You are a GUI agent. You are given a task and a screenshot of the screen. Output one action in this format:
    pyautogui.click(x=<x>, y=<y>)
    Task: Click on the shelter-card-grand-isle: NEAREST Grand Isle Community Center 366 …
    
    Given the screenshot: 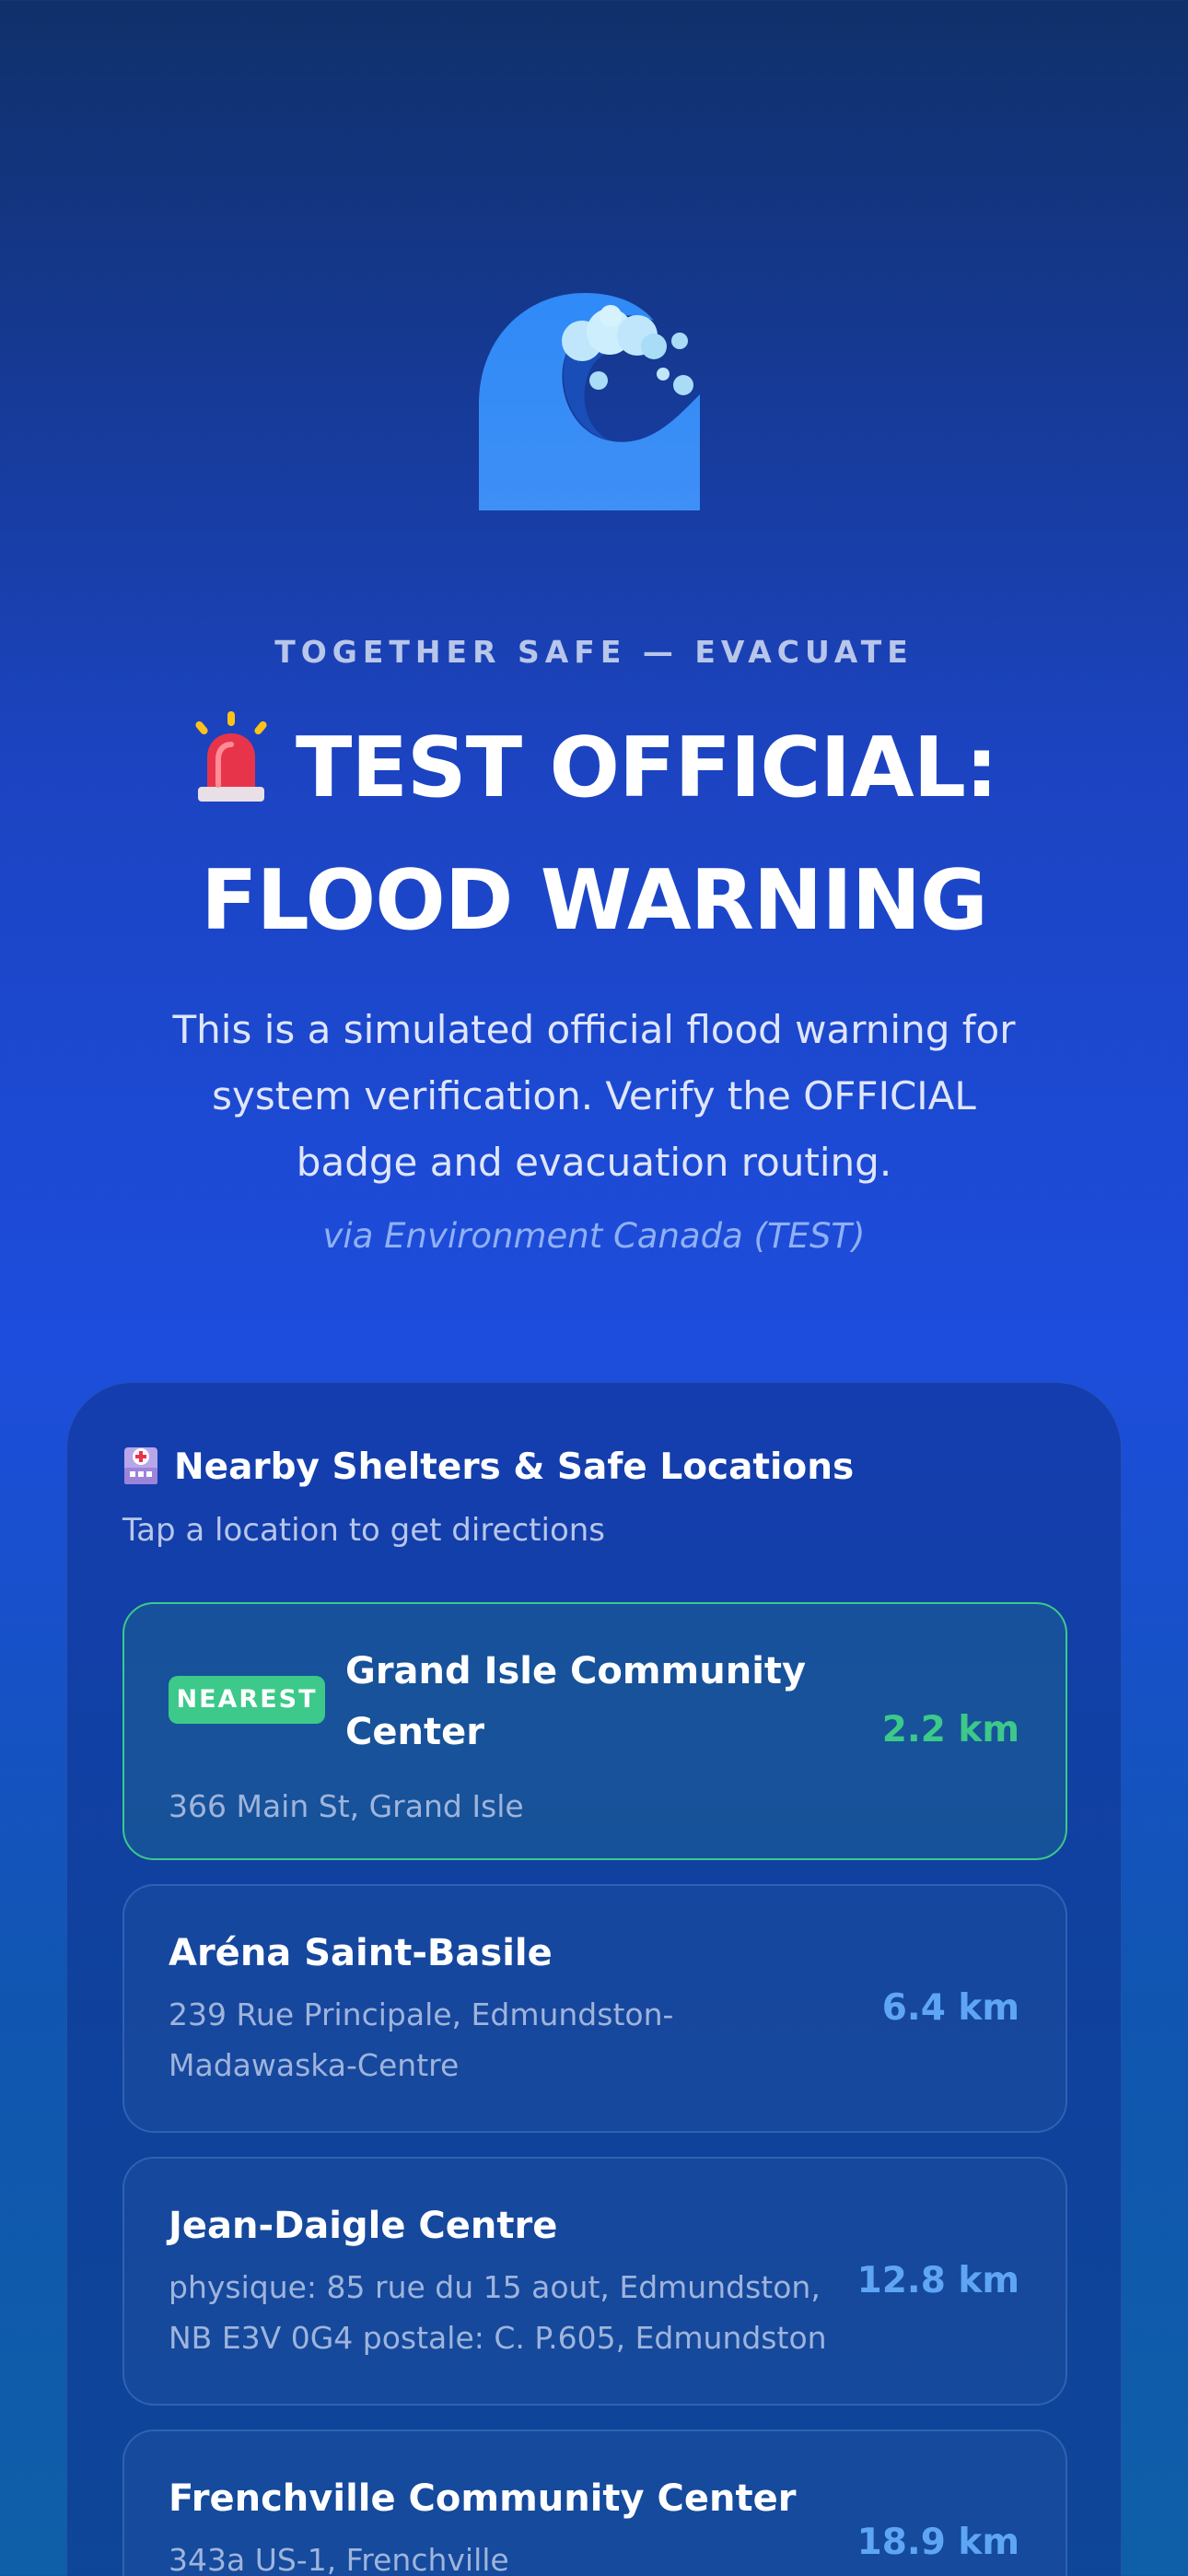 What is the action you would take?
    pyautogui.click(x=594, y=1731)
    